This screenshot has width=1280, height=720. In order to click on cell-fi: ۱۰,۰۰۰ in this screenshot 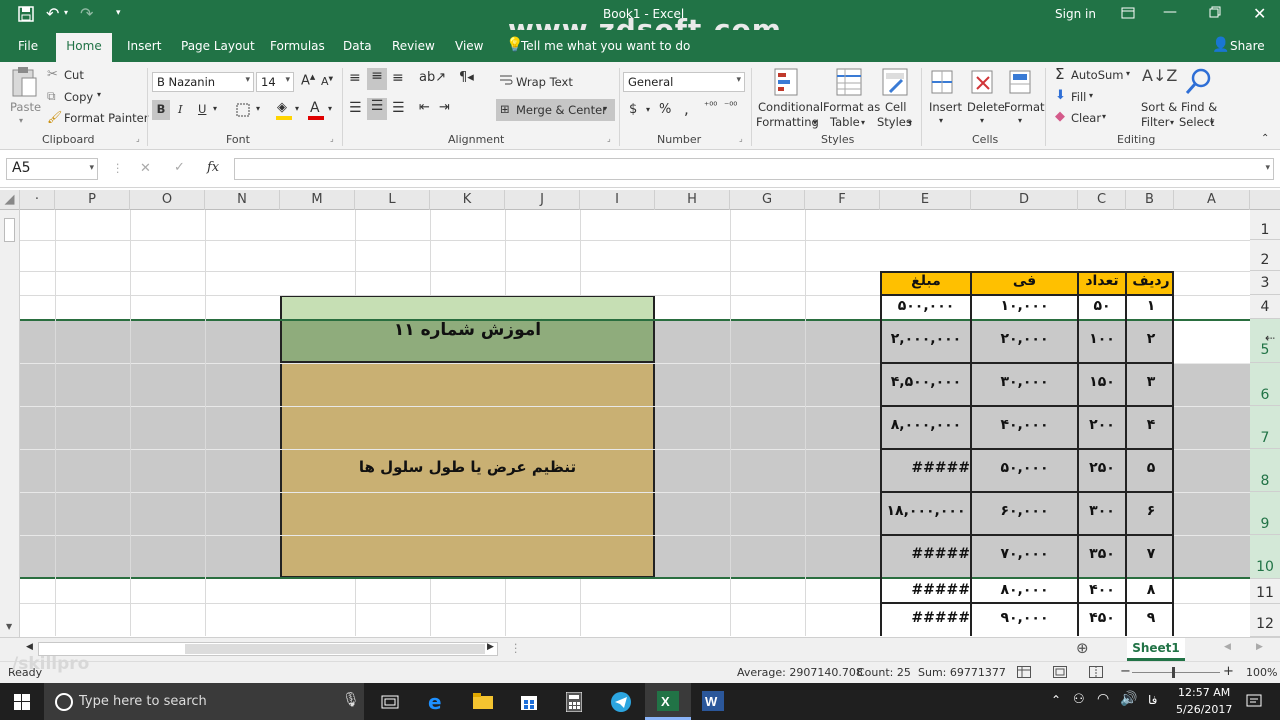, I will do `click(1024, 306)`.